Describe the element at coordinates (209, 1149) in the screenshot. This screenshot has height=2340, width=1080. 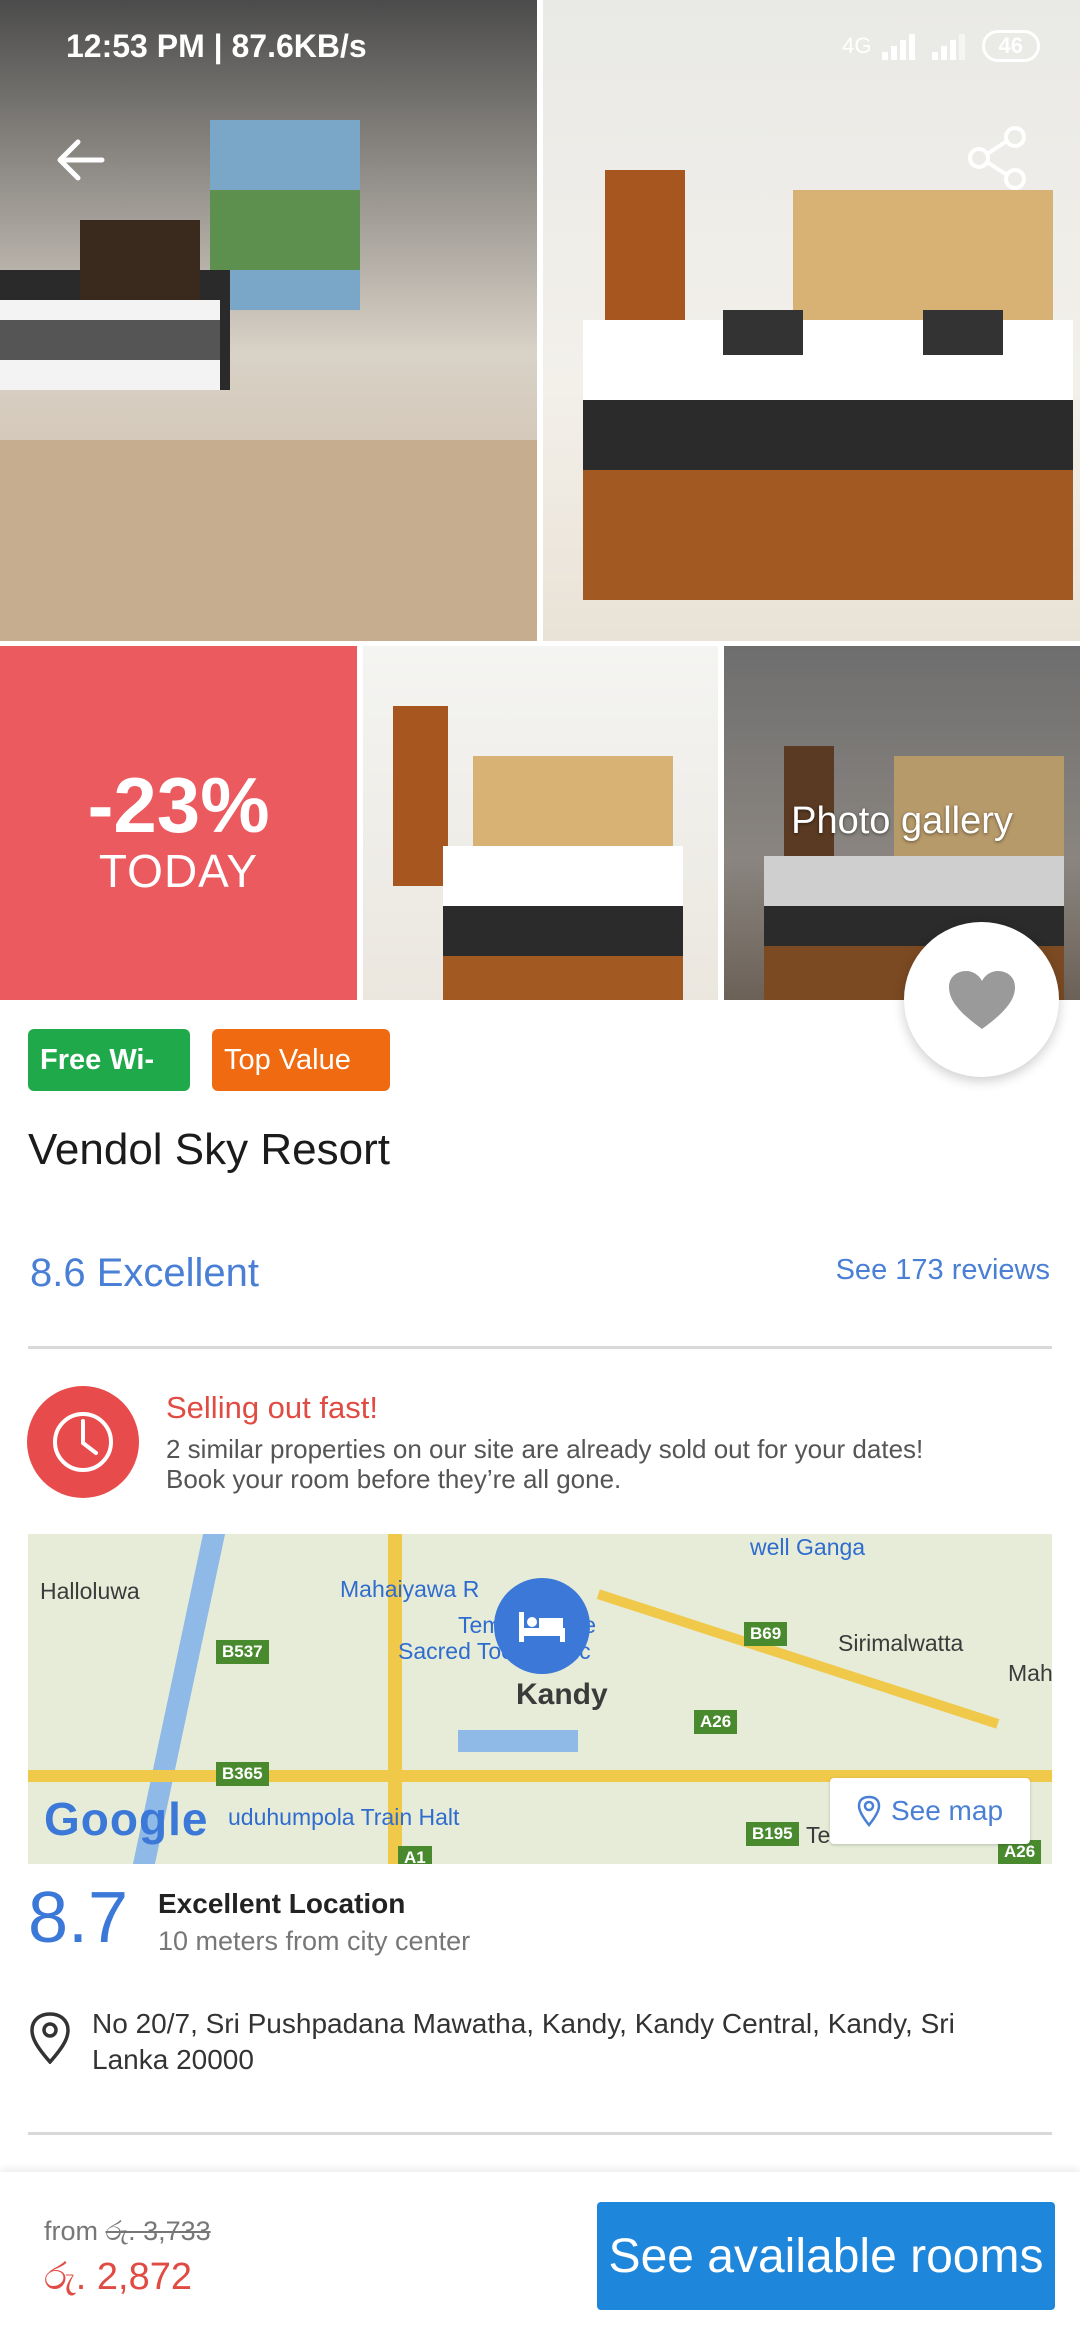
I see `hotel-name: Vendol Sky Resort` at that location.